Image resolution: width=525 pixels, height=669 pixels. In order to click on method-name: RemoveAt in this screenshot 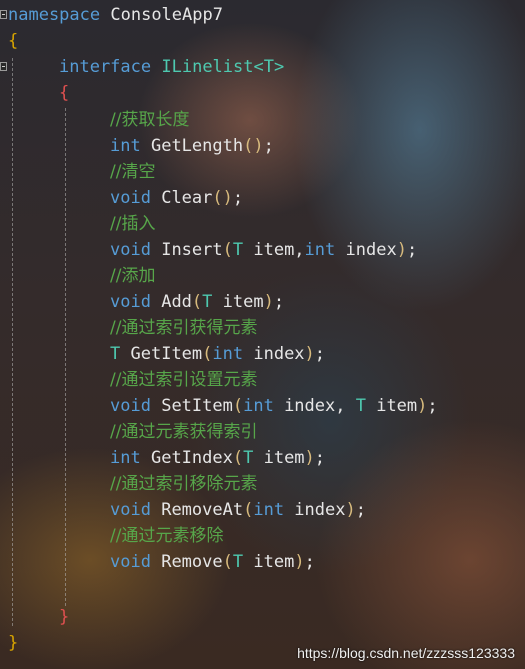, I will do `click(202, 510)`.